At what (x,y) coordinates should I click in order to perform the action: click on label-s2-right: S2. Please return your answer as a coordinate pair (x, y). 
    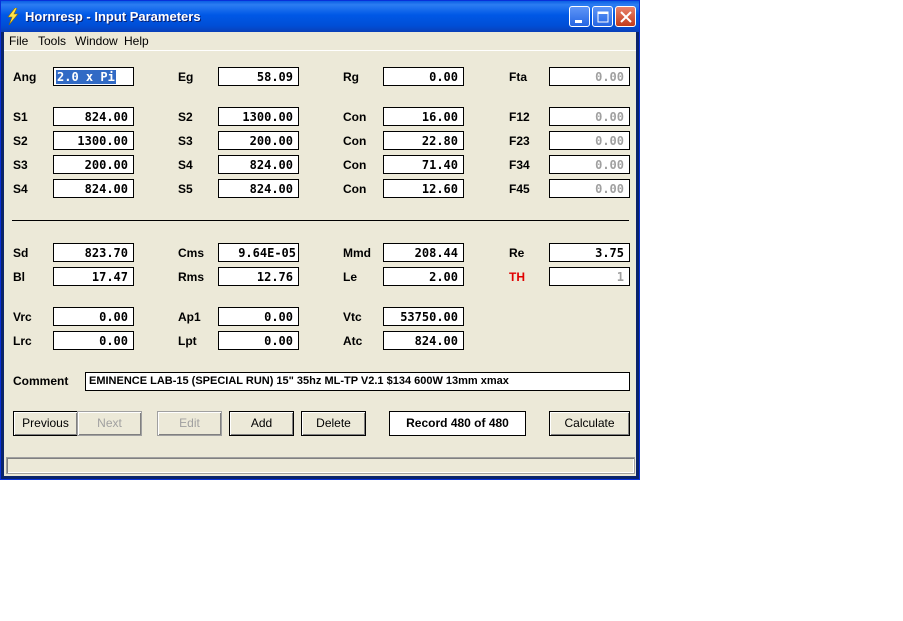
    Looking at the image, I should click on (185, 117).